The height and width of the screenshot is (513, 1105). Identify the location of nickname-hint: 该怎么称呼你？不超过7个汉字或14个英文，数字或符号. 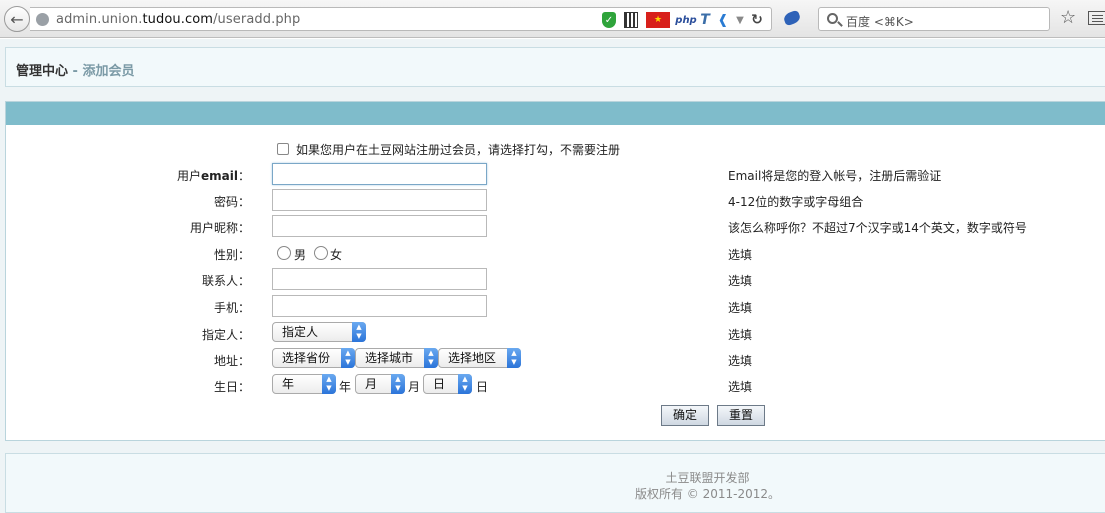
(877, 228).